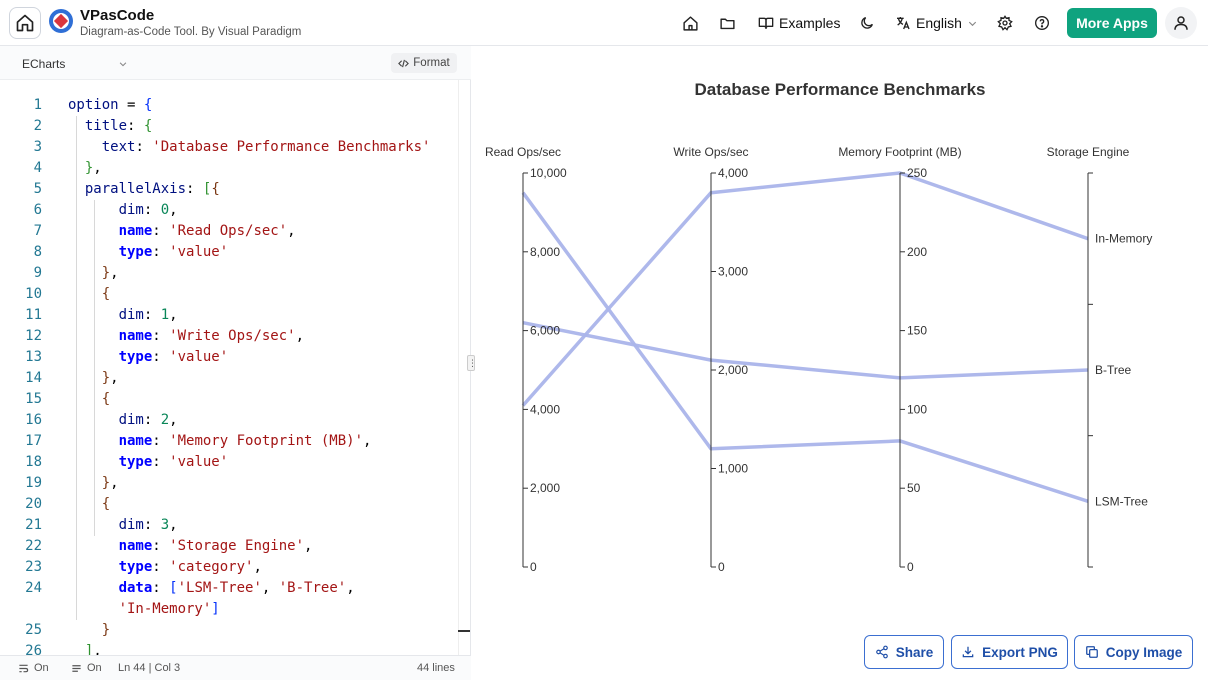 This screenshot has width=1208, height=680. What do you see at coordinates (903, 23) in the screenshot?
I see `translate-icon` at bounding box center [903, 23].